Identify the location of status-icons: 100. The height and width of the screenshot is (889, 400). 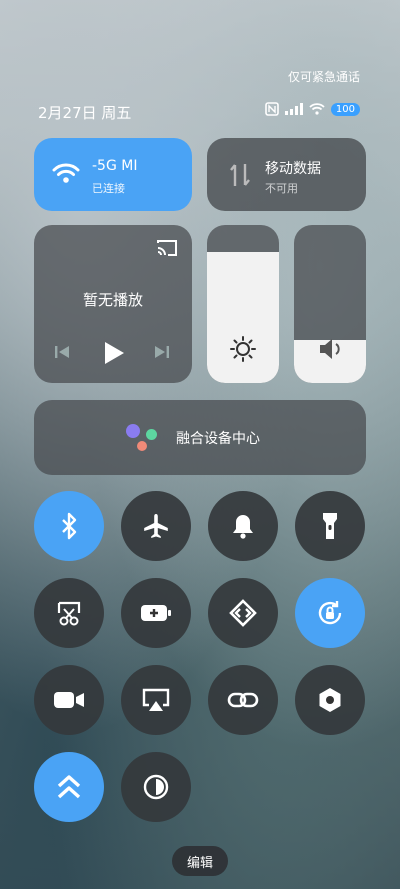
(312, 109).